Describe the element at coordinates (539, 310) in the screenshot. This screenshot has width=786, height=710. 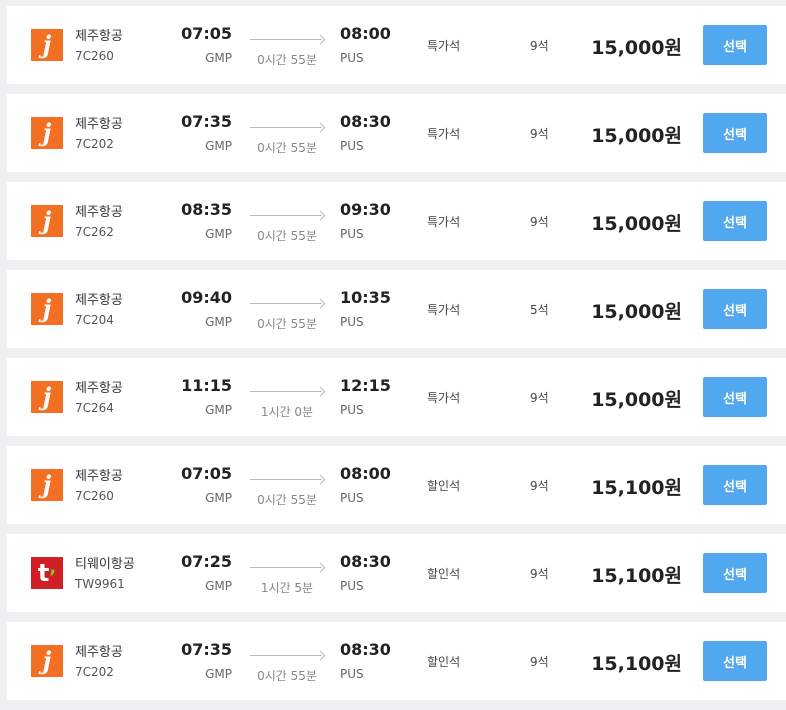
I see `seats-remaining: 5석` at that location.